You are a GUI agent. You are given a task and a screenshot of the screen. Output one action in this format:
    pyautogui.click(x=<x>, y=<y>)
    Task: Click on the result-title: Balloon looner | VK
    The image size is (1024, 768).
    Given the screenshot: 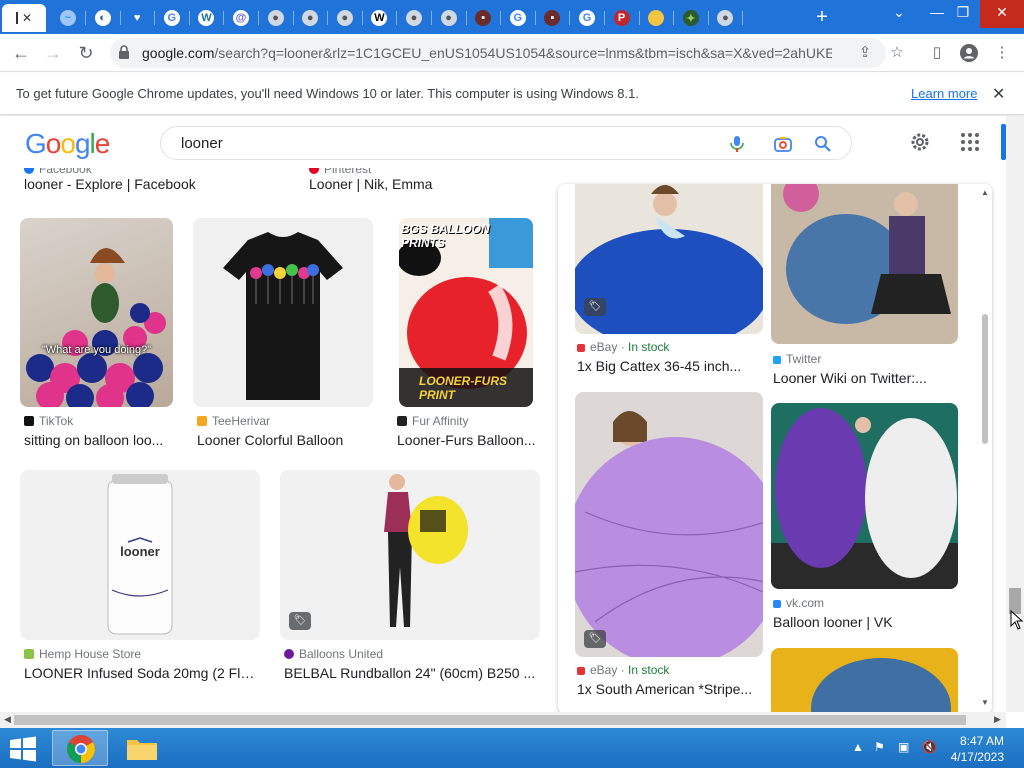 What is the action you would take?
    pyautogui.click(x=863, y=622)
    